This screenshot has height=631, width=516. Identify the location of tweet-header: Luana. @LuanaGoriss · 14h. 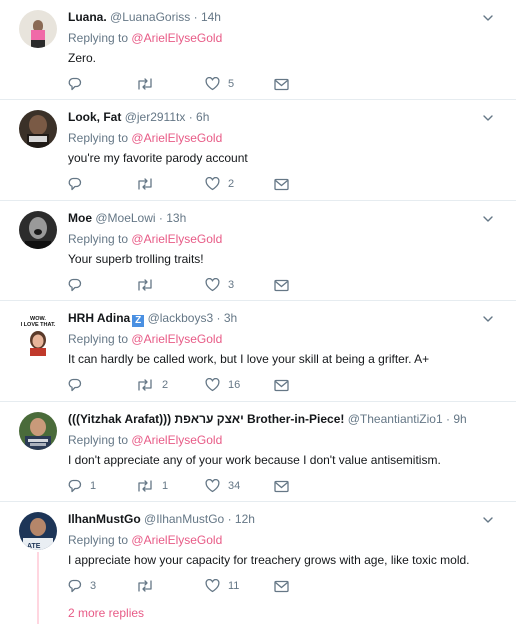
(144, 17).